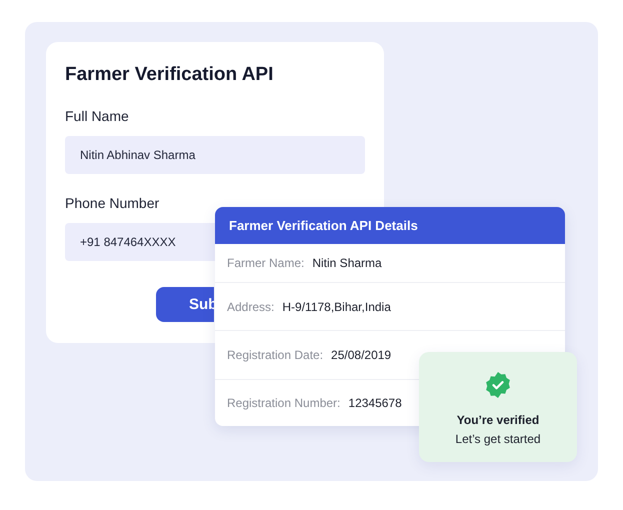 Image resolution: width=623 pixels, height=510 pixels. Describe the element at coordinates (140, 242) in the screenshot. I see `input-field: +91 847464XXXX` at that location.